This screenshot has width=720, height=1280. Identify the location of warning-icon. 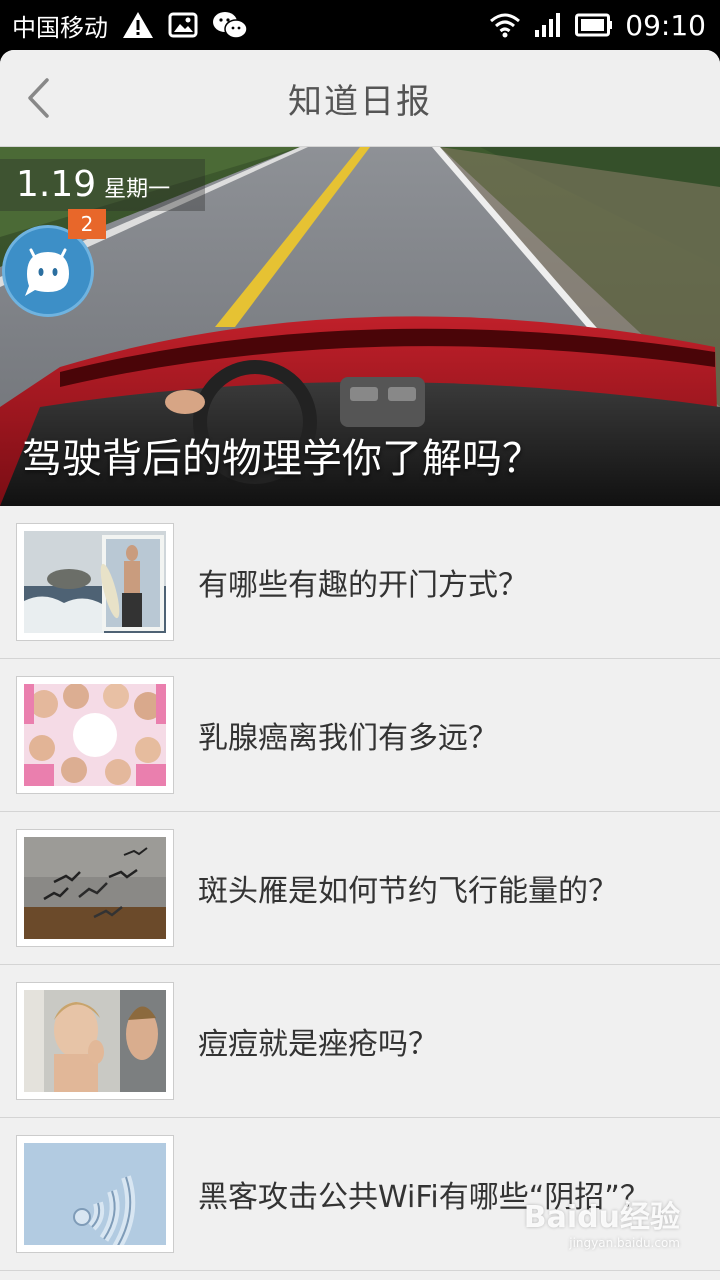
(138, 25).